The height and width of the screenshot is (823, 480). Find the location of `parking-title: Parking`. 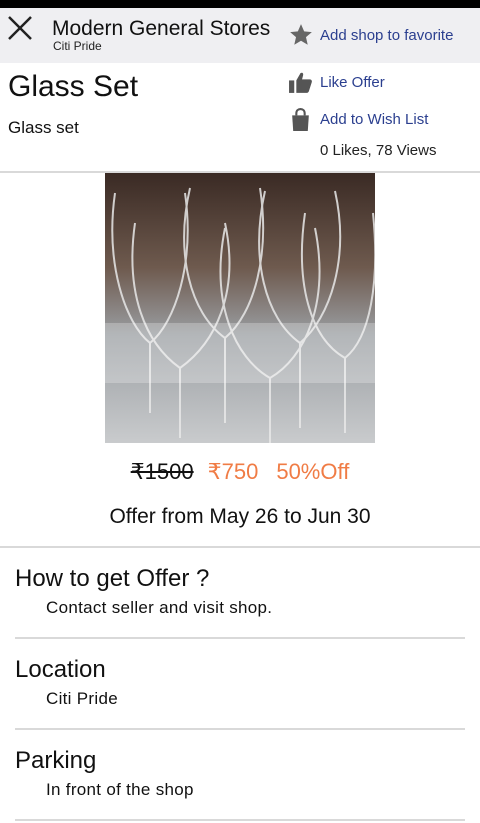

parking-title: Parking is located at coordinates (56, 760).